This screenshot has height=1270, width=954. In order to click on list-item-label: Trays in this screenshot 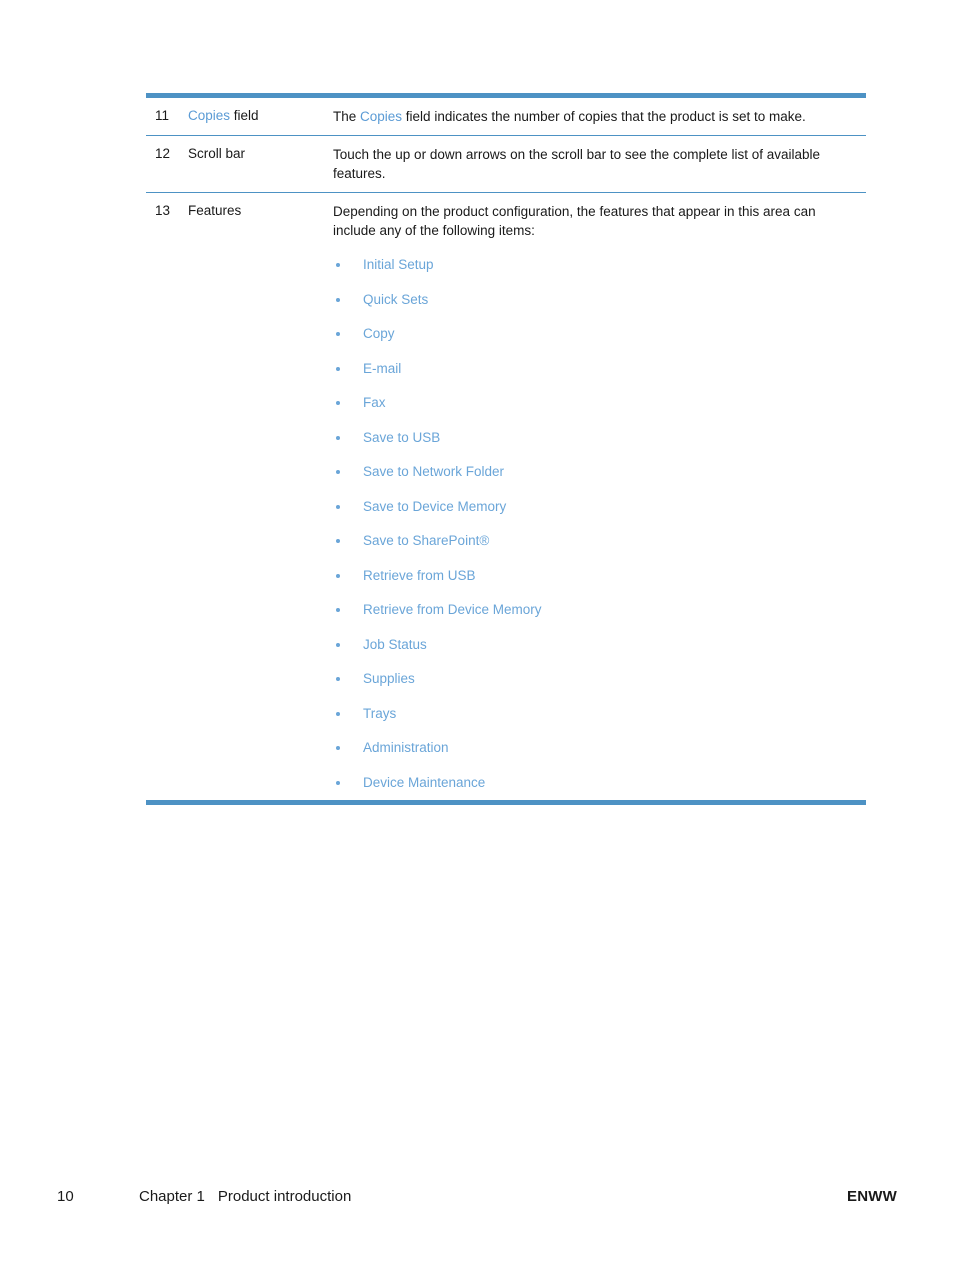, I will do `click(380, 713)`.